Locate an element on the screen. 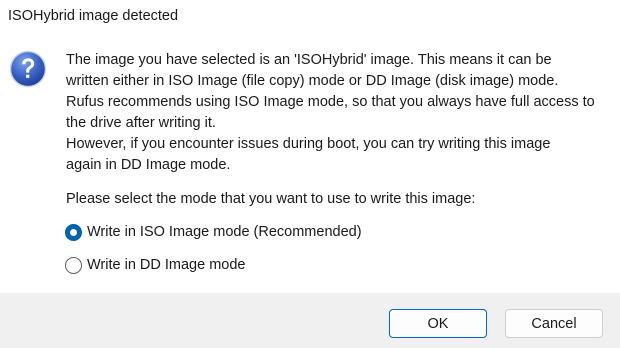  title-bar: ISOHybrid image detected is located at coordinates (310, 17).